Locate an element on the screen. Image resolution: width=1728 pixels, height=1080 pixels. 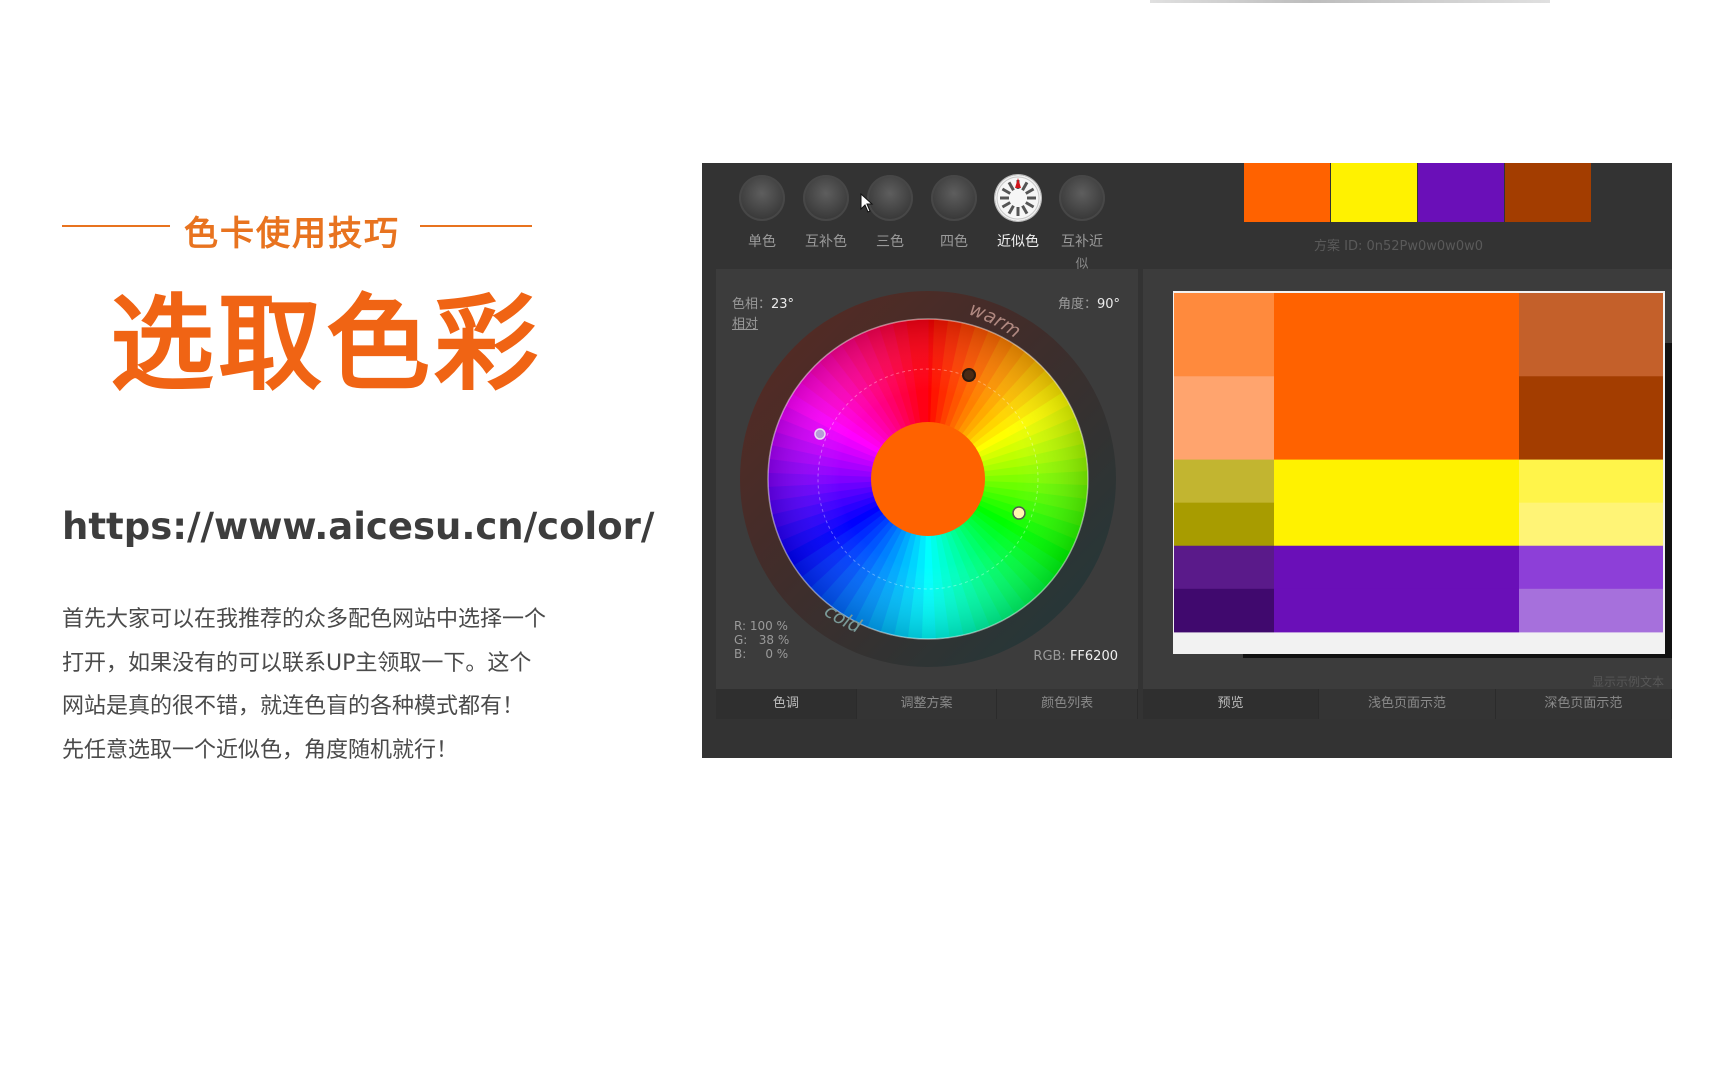
mode-knob-analogous-icon is located at coordinates (1018, 198).